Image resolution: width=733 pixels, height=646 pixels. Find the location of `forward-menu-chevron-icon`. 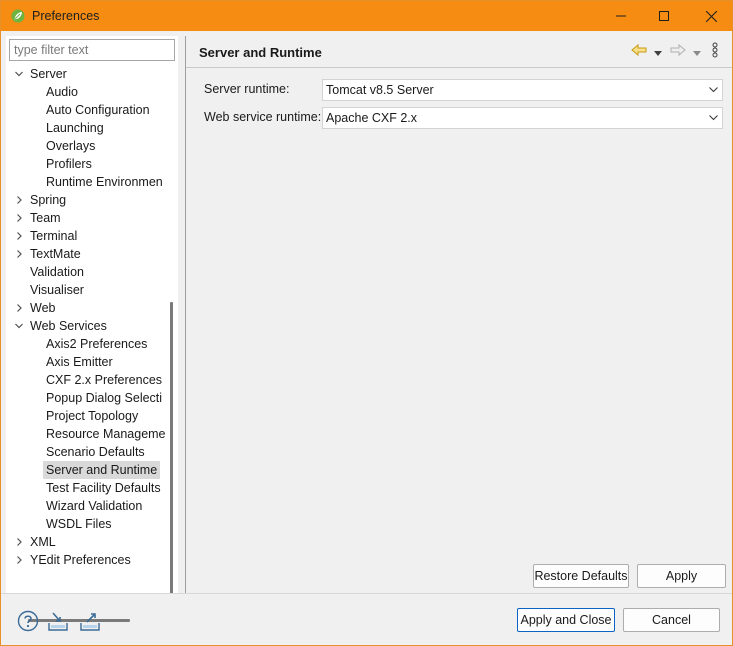

forward-menu-chevron-icon is located at coordinates (697, 55).